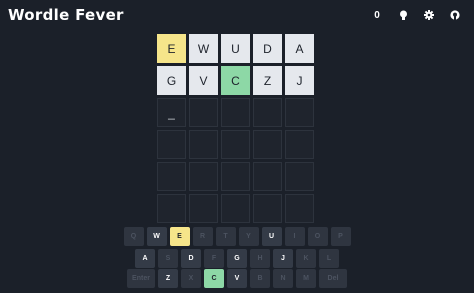 This screenshot has height=293, width=474. I want to click on key-m: M, so click(306, 278).